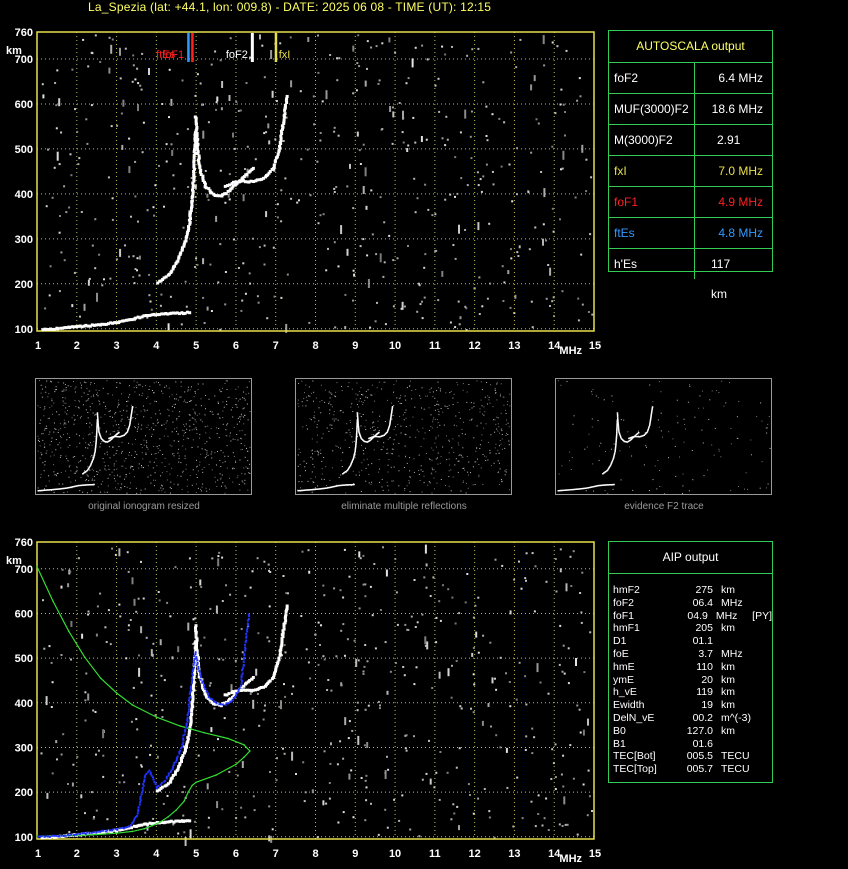 Image resolution: width=848 pixels, height=869 pixels. I want to click on aip-row: foE 3.7 MHz, so click(692, 654).